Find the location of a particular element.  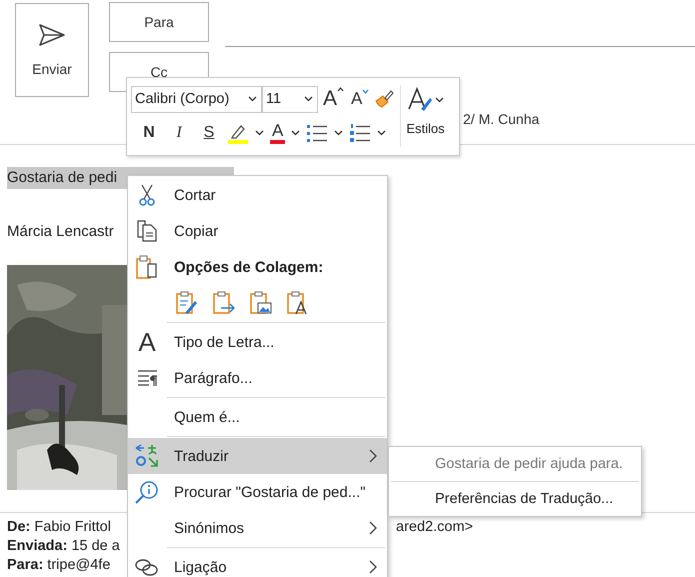

paste-picture-icon is located at coordinates (261, 303).